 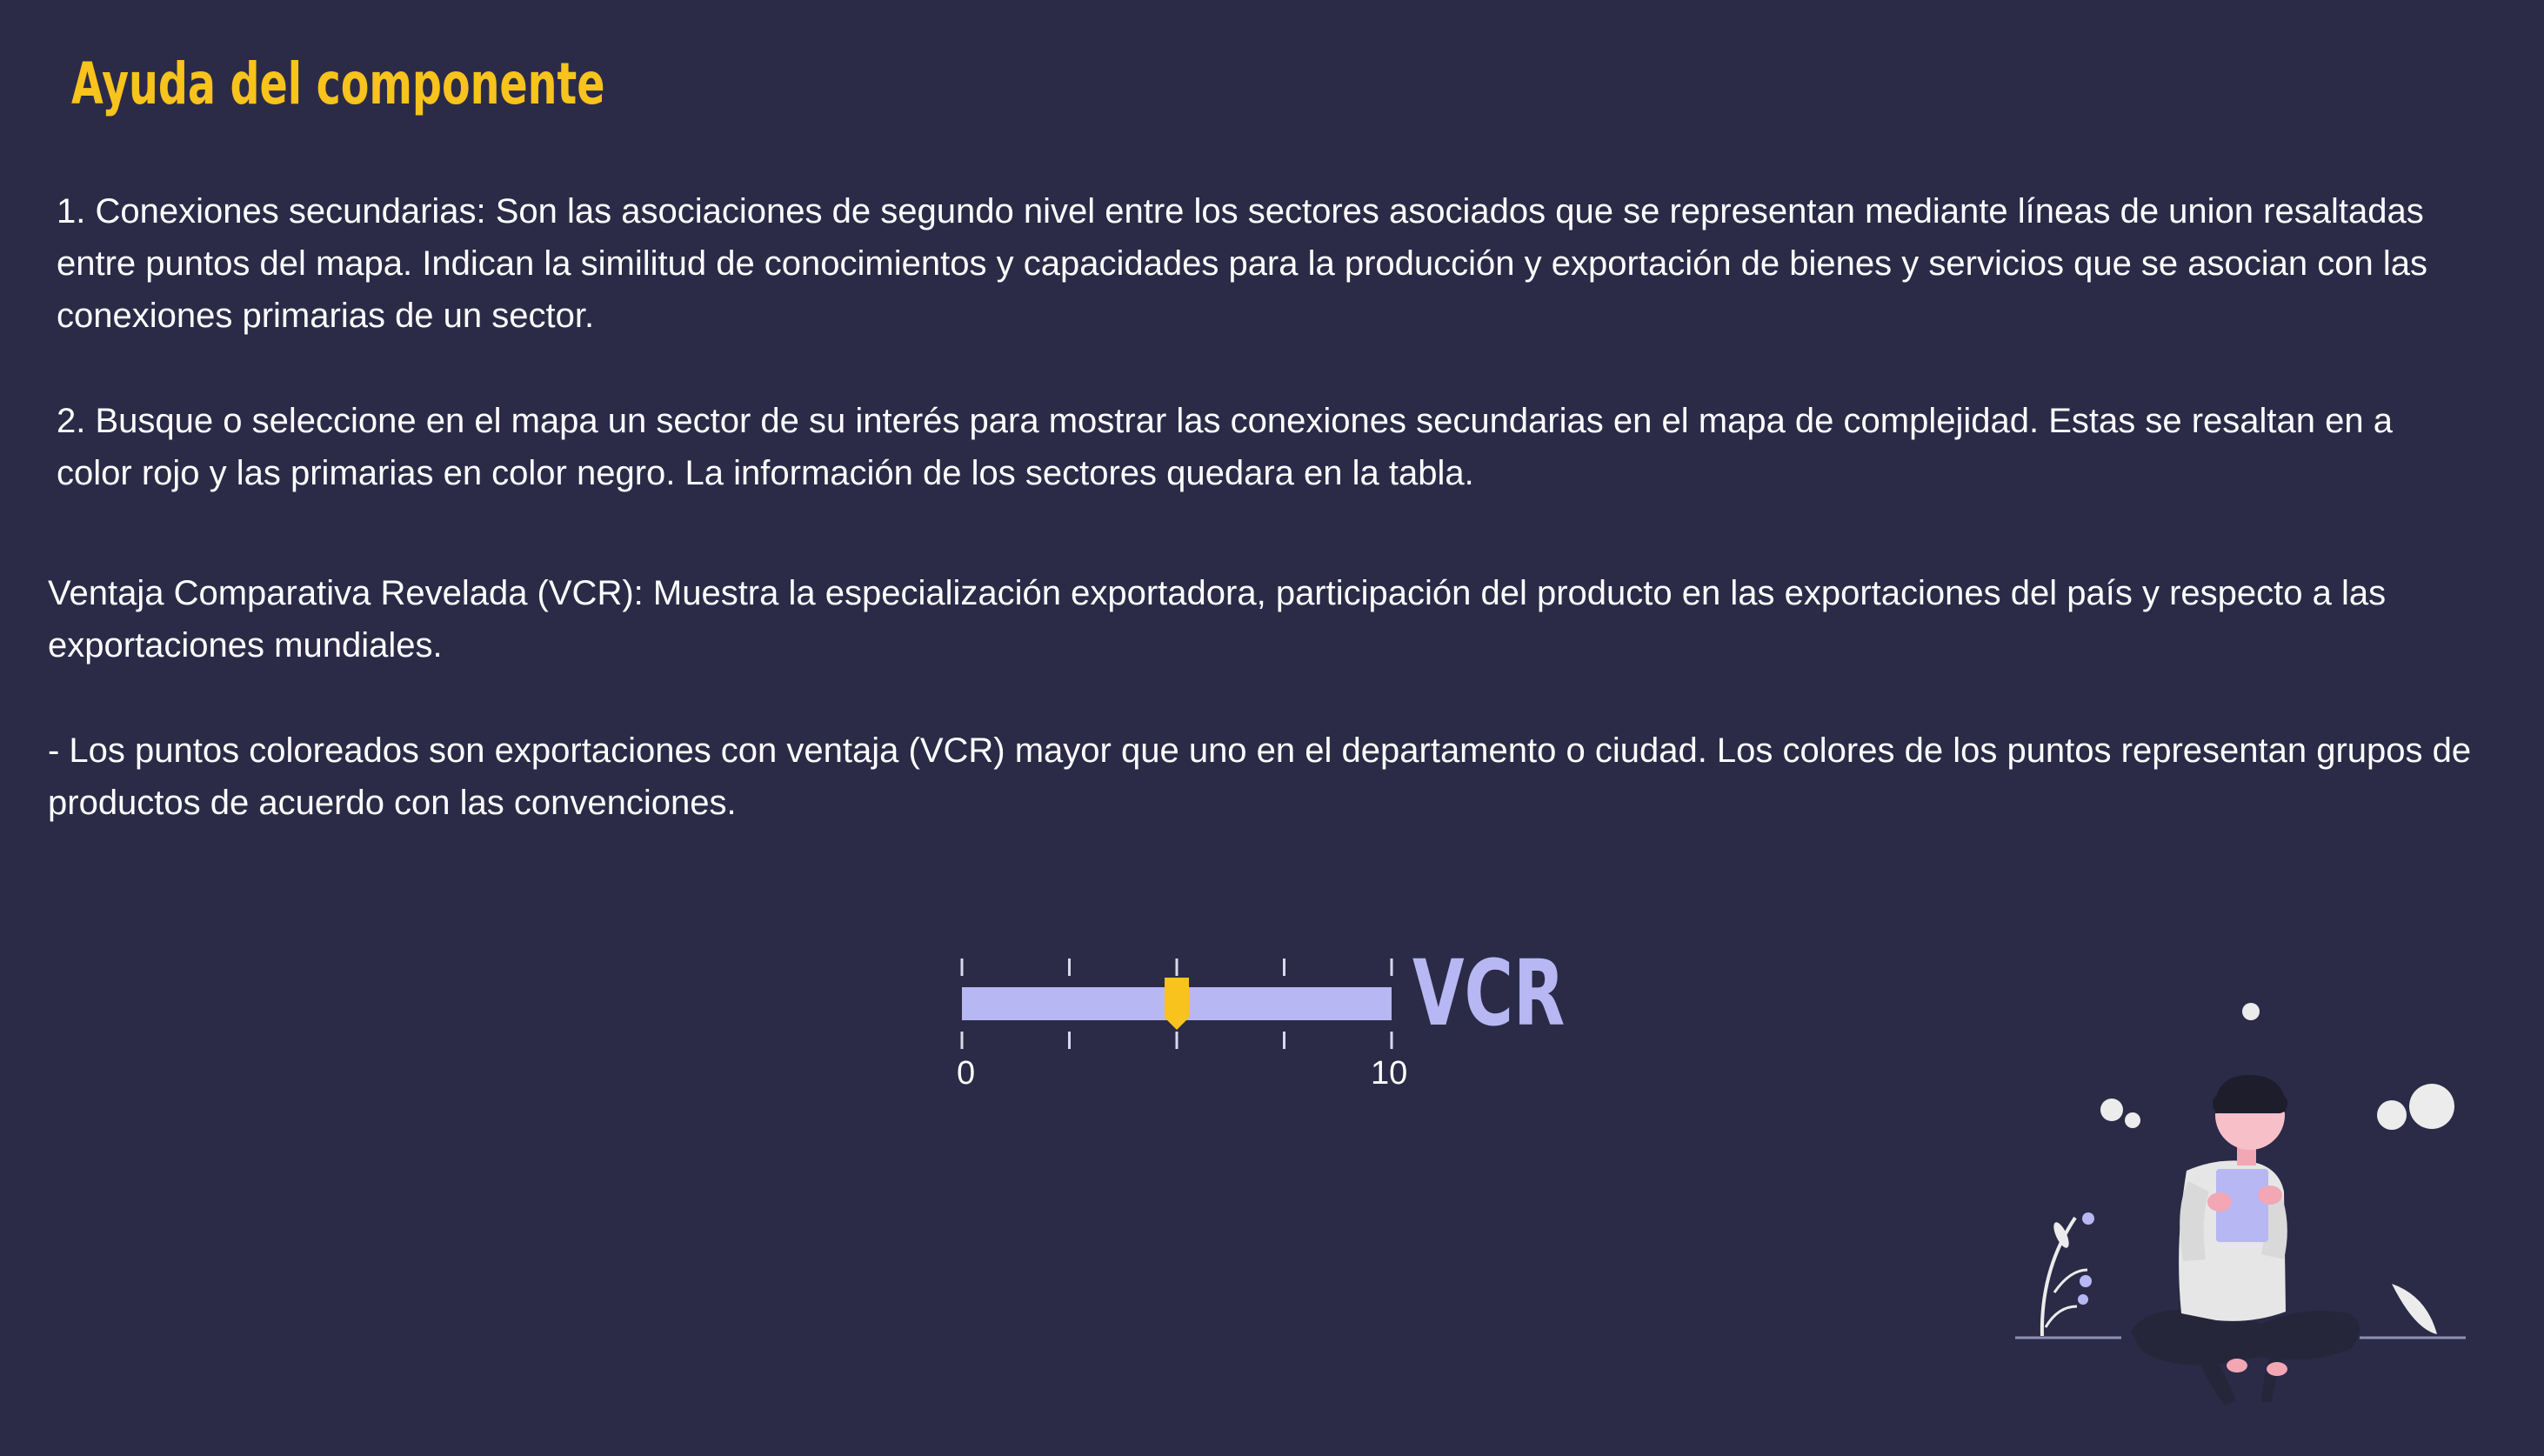 I want to click on vcr-slider-min-label: 0, so click(x=966, y=1073).